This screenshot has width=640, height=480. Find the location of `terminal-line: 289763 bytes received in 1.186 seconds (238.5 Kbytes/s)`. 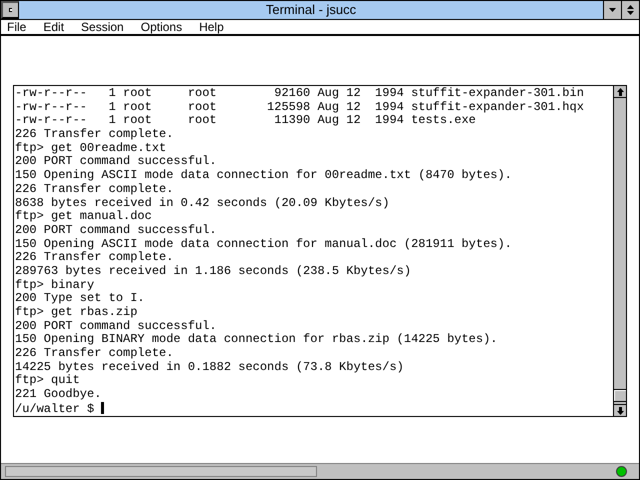

terminal-line: 289763 bytes received in 1.186 seconds (238.5 Kbytes/s) is located at coordinates (213, 271).